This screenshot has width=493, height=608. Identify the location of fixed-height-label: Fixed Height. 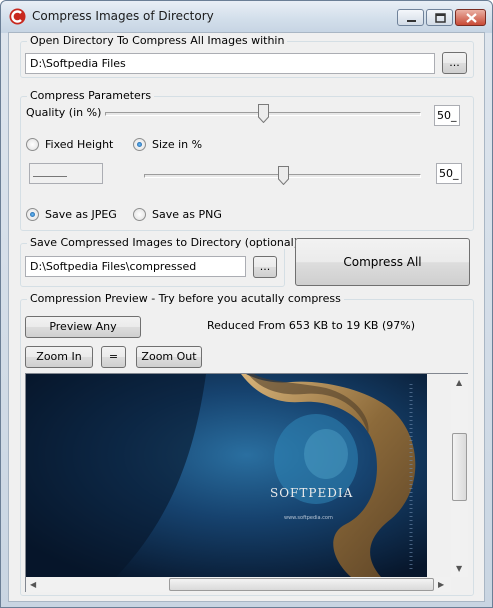
(79, 144).